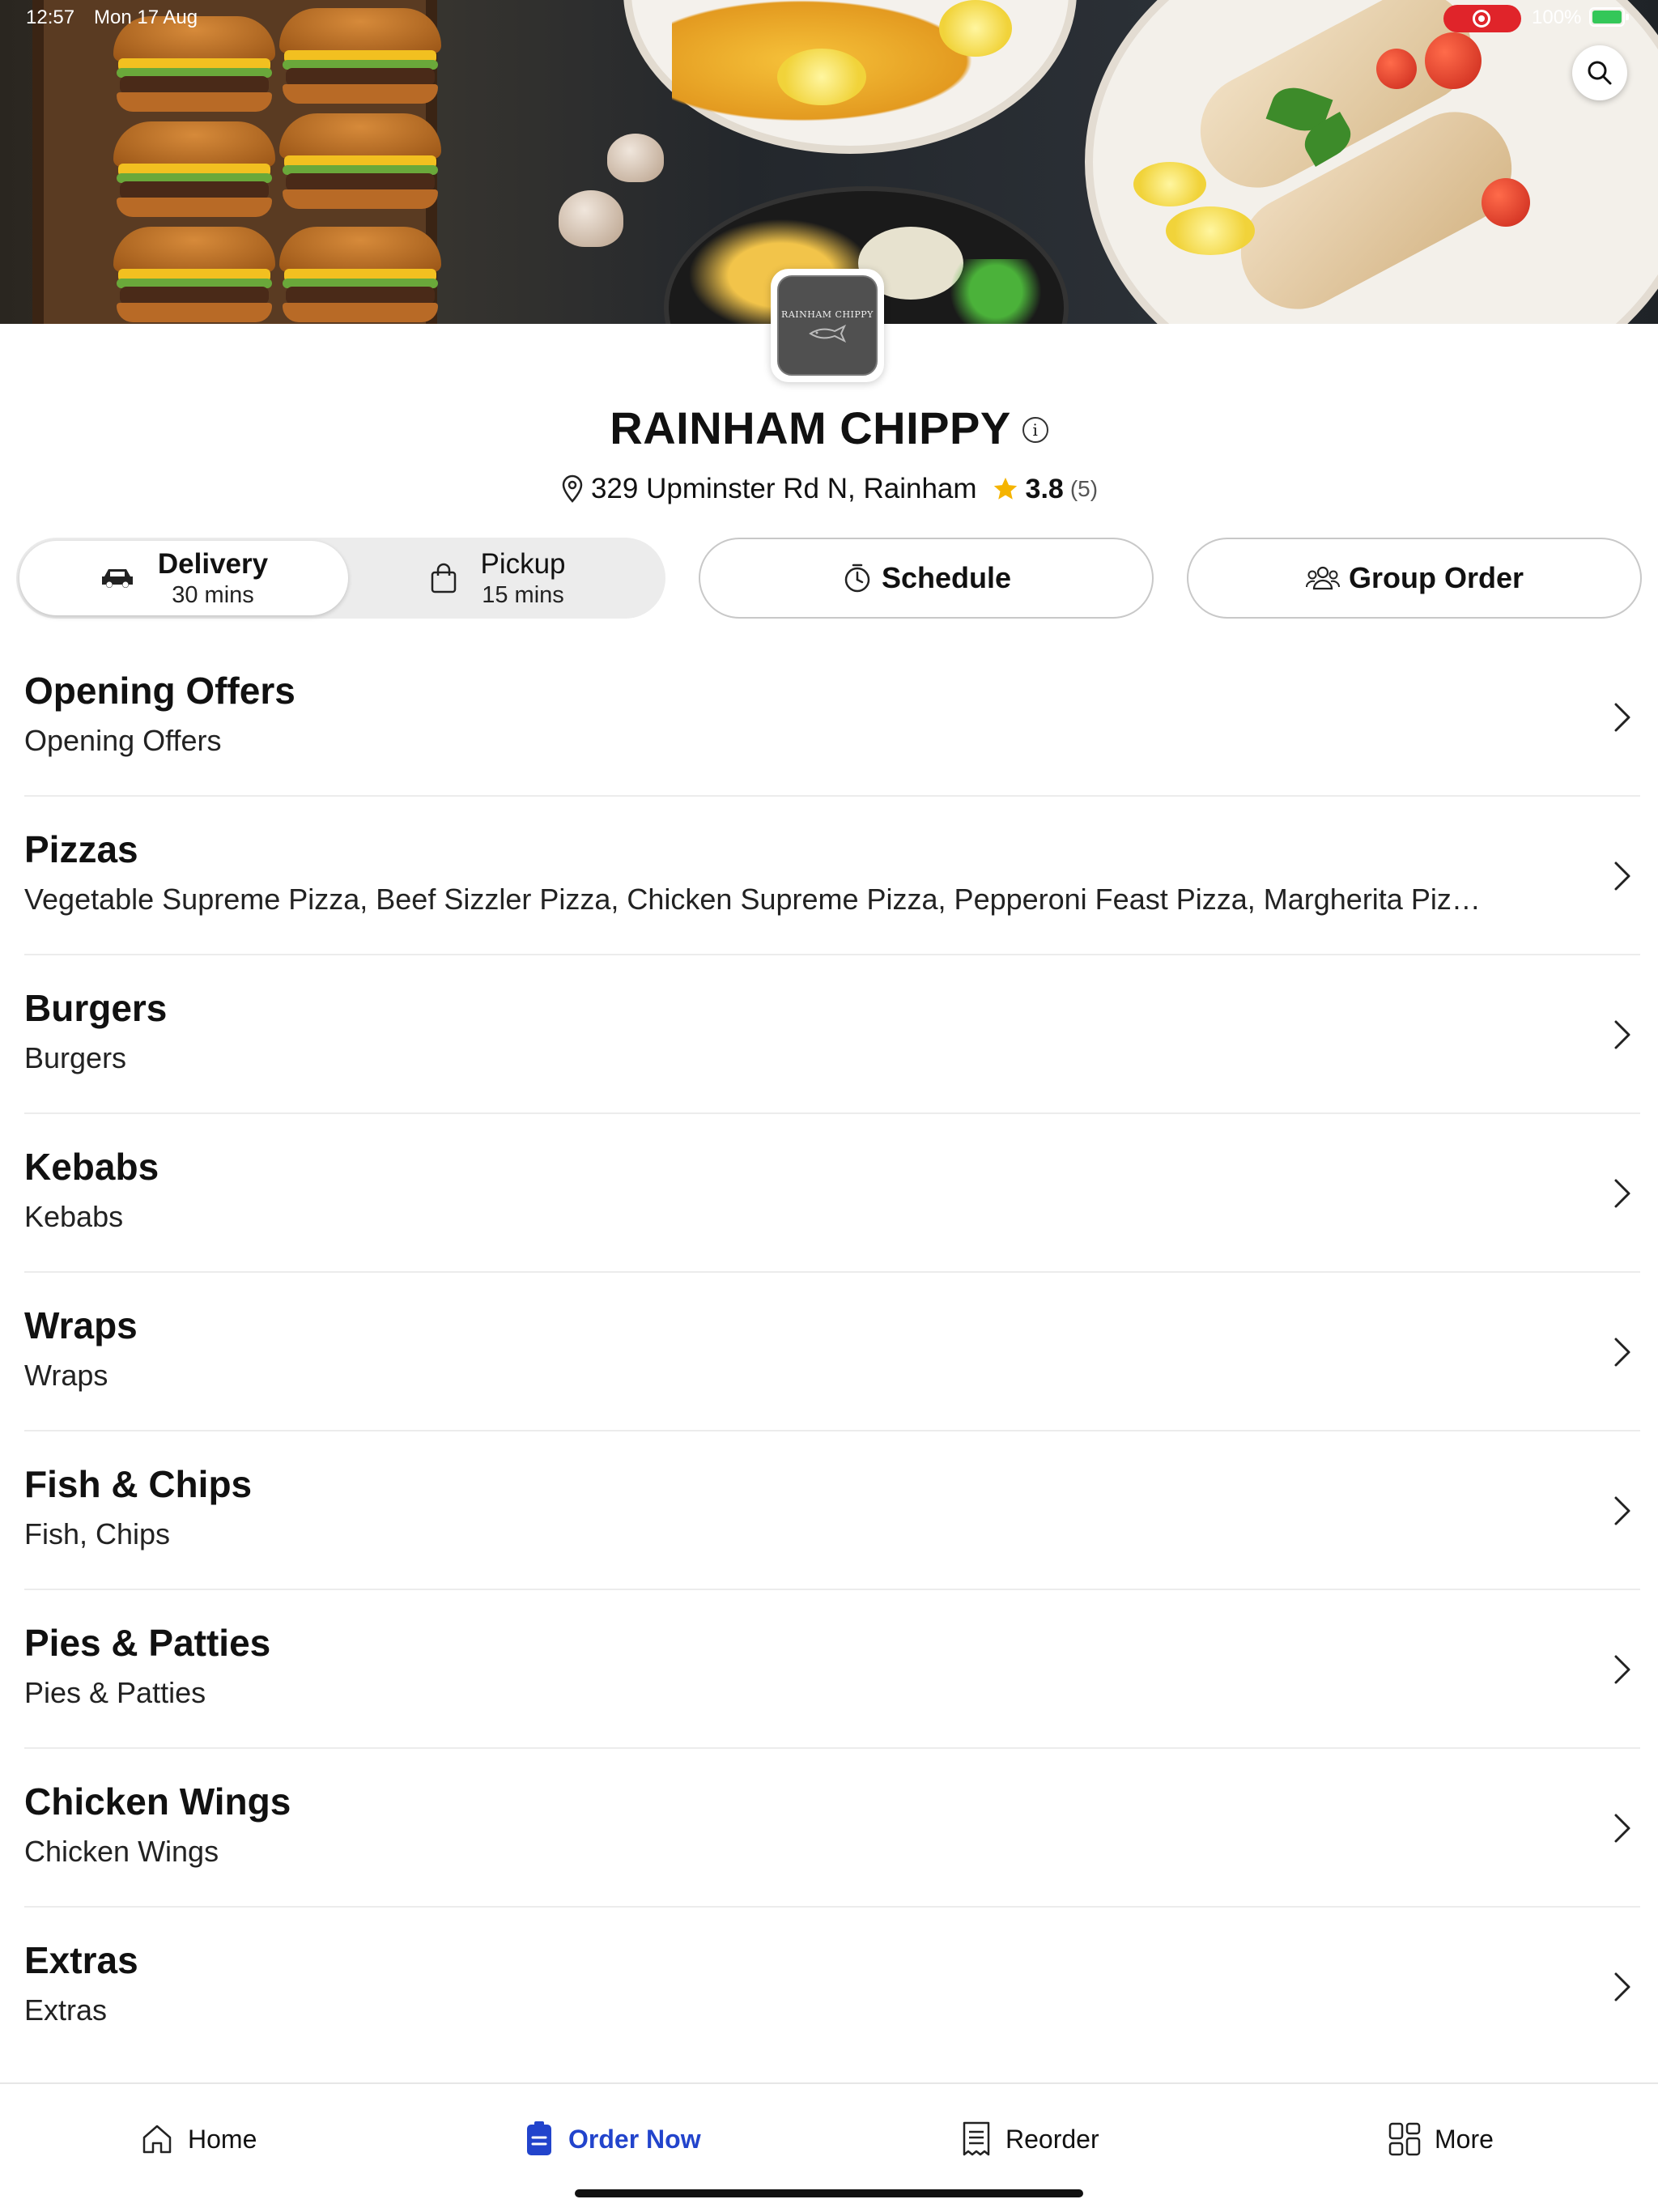 The width and height of the screenshot is (1658, 2212). I want to click on status-time: 12:57, so click(50, 17).